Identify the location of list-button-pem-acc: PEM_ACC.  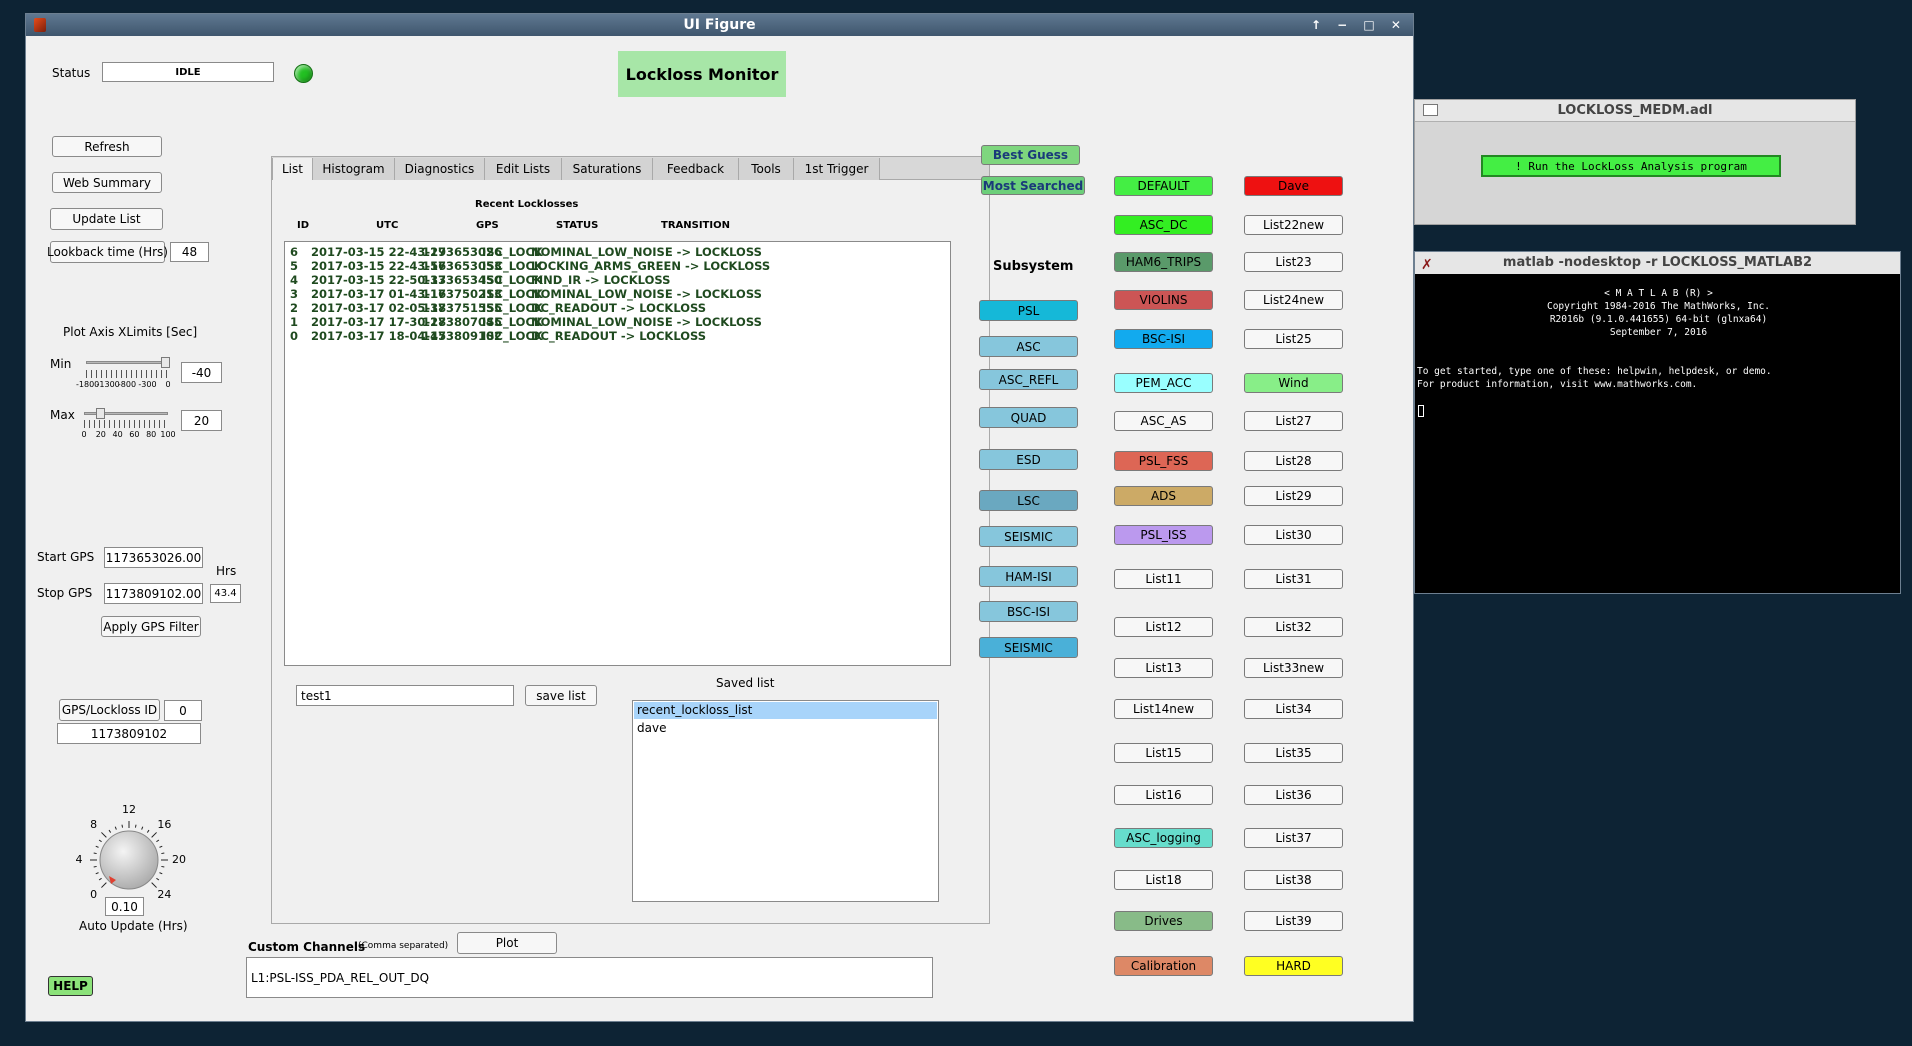
(1163, 383).